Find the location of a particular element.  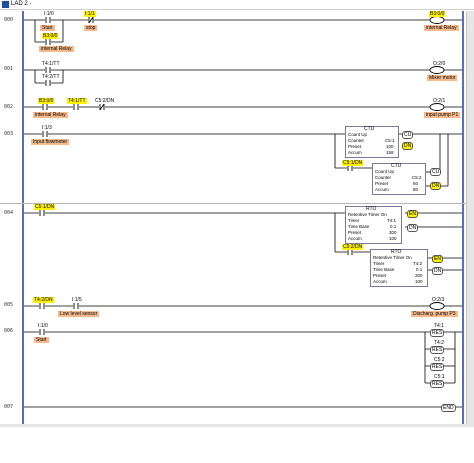

coil-description: input pump P1 is located at coordinates (442, 115).